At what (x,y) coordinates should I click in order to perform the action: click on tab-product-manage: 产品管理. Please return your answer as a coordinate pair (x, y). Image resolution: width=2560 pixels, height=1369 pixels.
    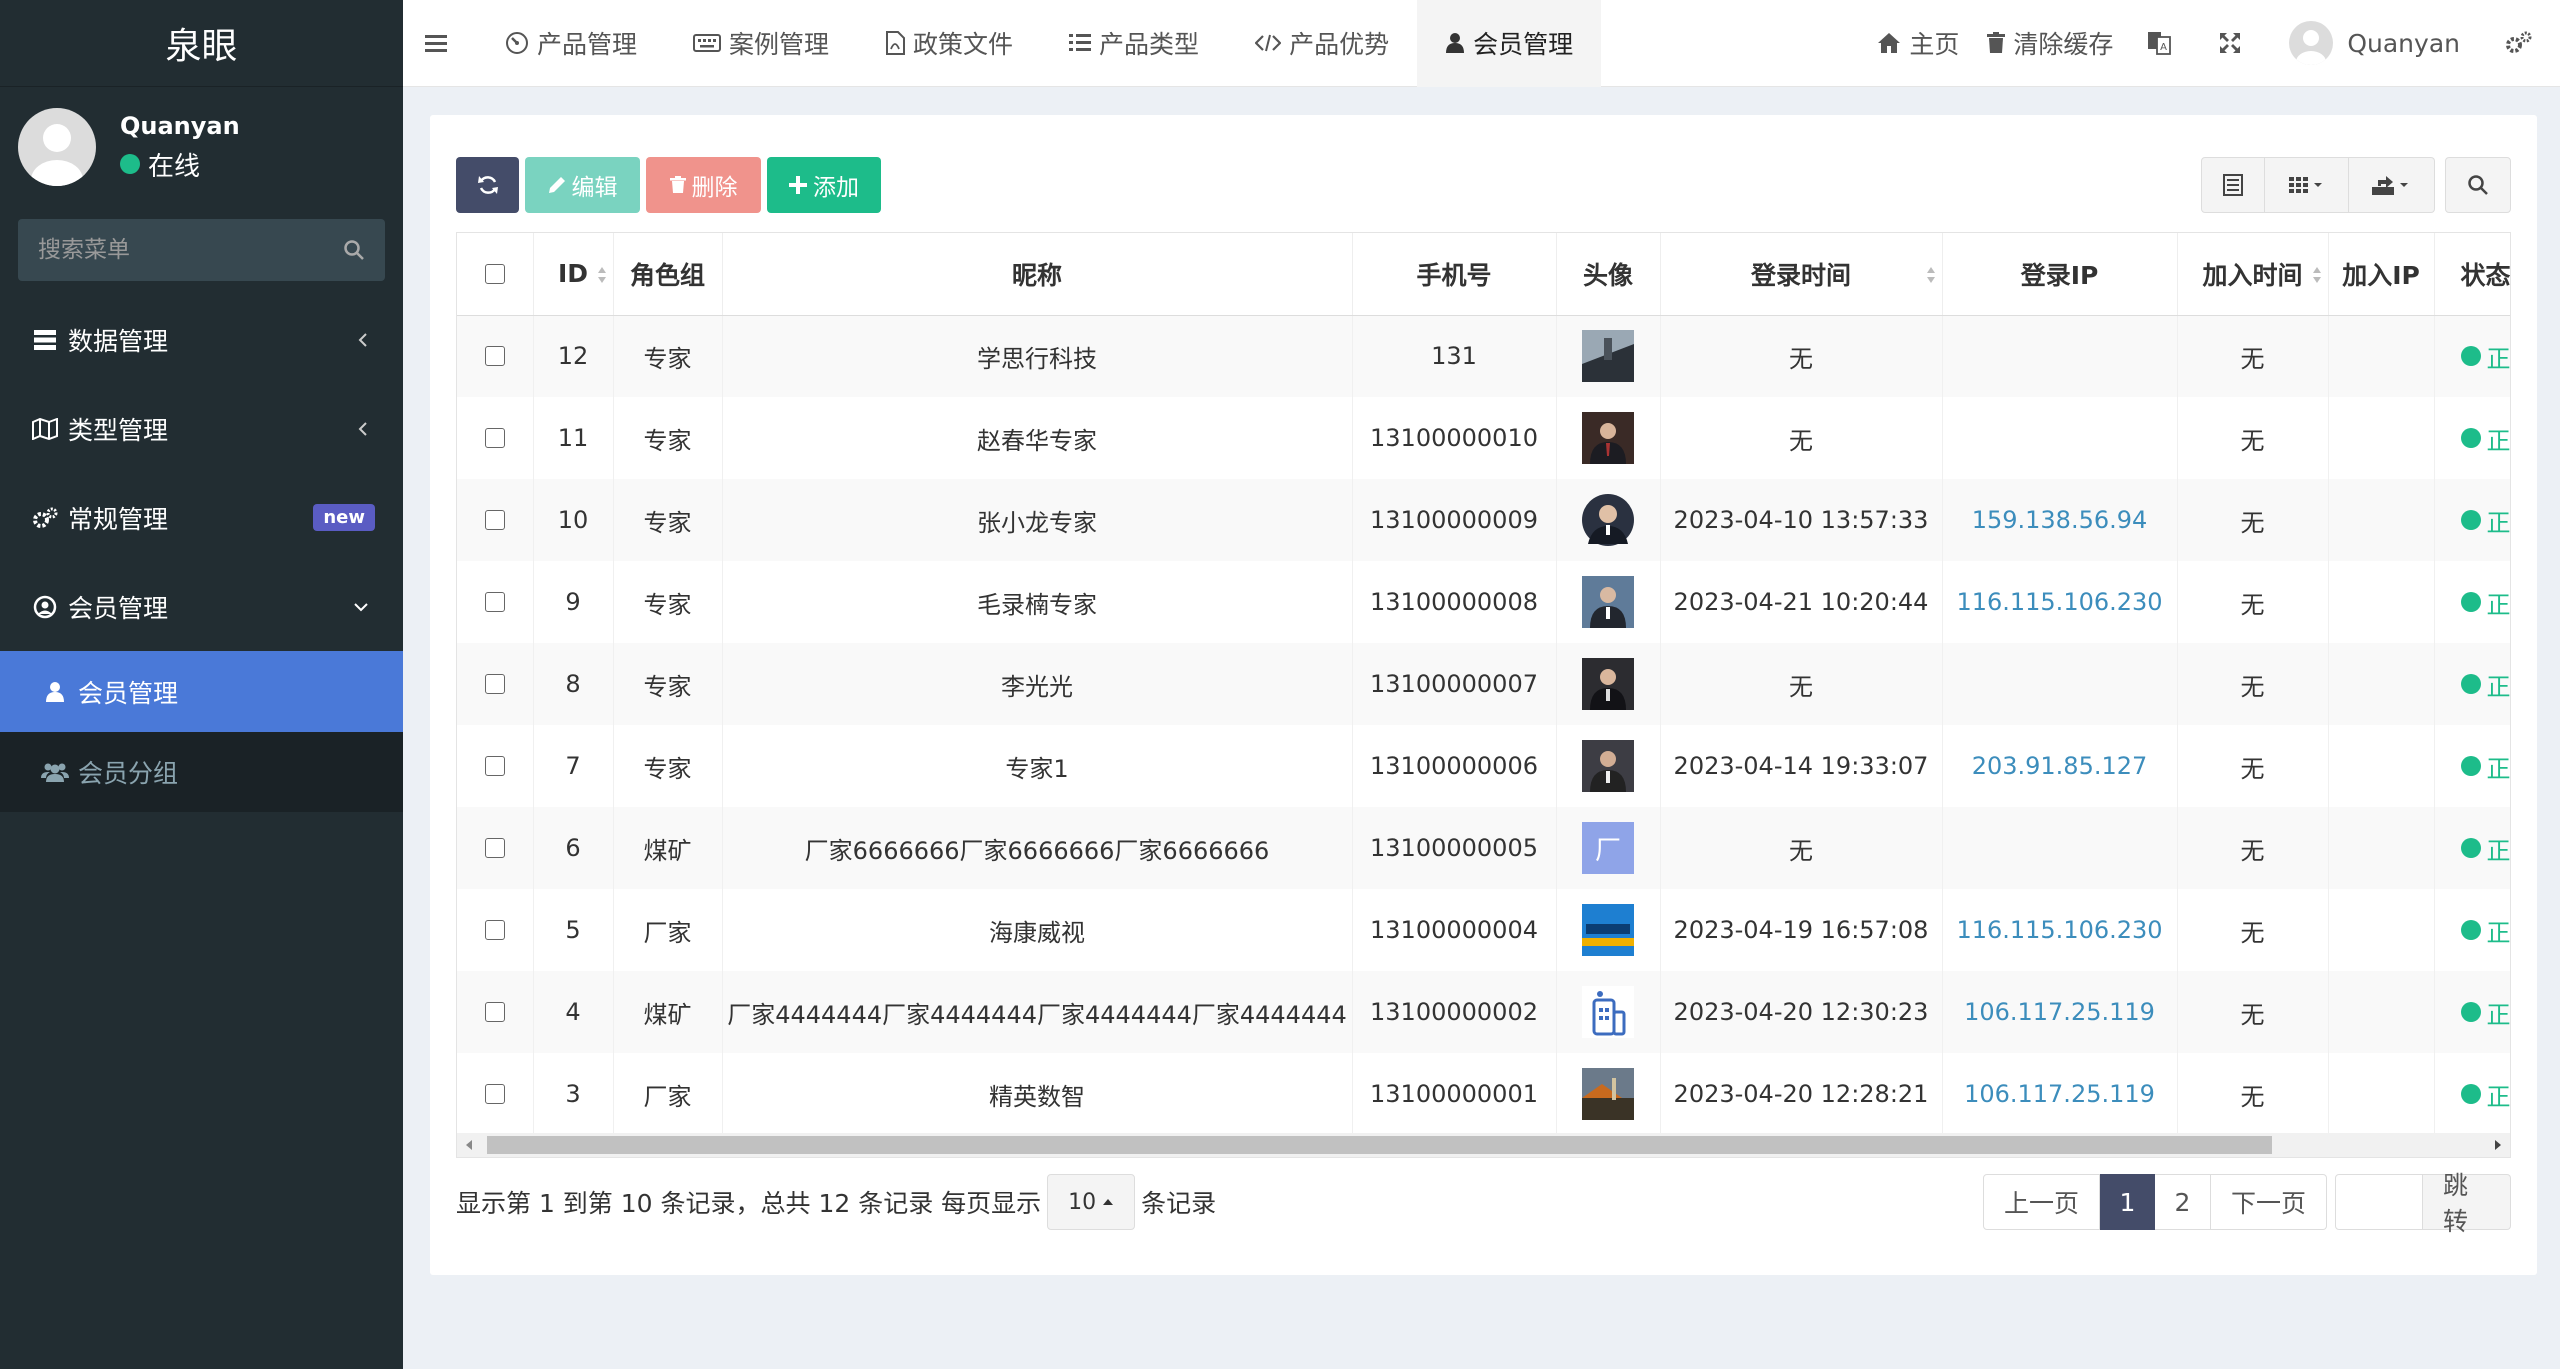
    Looking at the image, I should click on (571, 43).